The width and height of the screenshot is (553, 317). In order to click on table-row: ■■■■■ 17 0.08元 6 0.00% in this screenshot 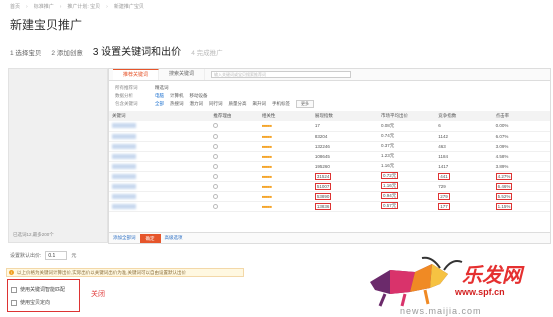, I will do `click(329, 126)`.